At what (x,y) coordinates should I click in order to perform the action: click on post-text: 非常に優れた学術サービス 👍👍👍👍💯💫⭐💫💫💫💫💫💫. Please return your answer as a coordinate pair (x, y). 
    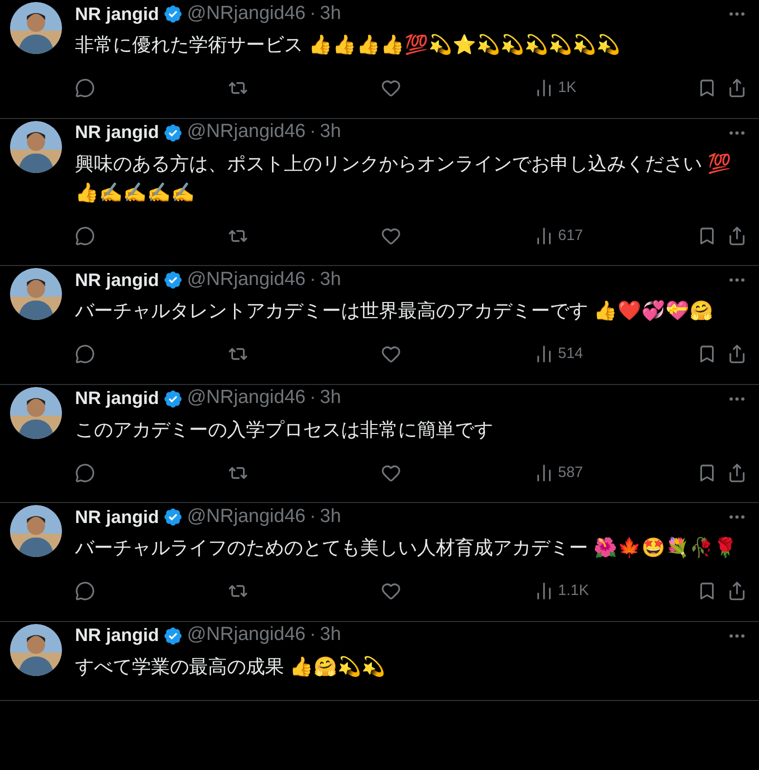
    Looking at the image, I should click on (348, 45).